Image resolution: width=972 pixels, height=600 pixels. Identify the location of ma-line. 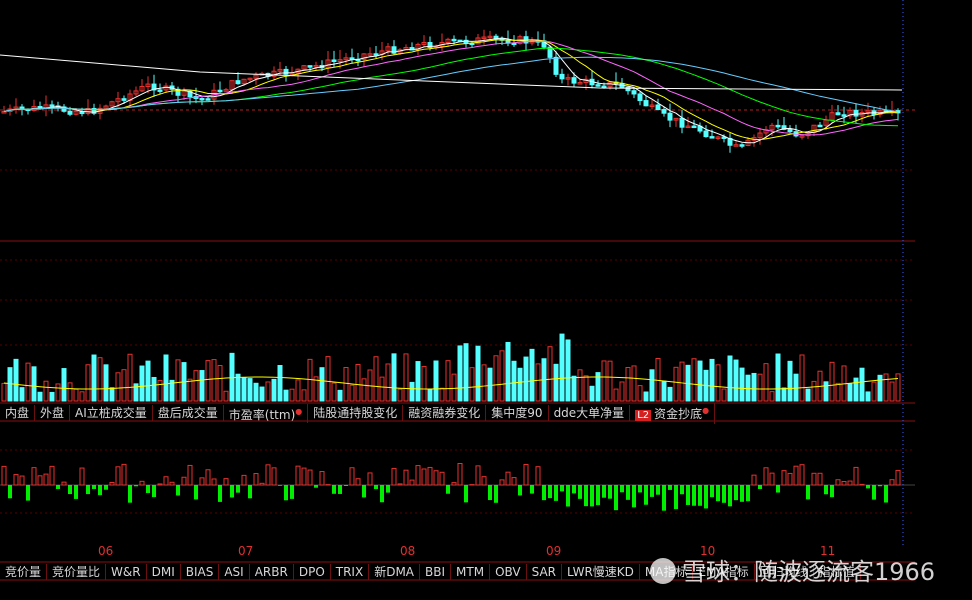
(451, 87).